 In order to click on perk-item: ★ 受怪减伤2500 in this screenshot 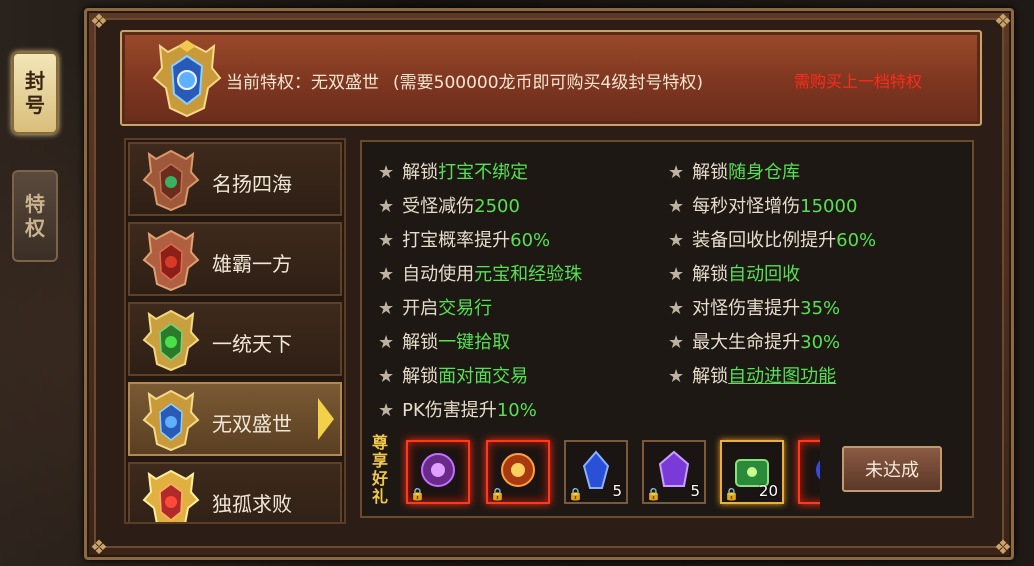, I will do `click(449, 205)`.